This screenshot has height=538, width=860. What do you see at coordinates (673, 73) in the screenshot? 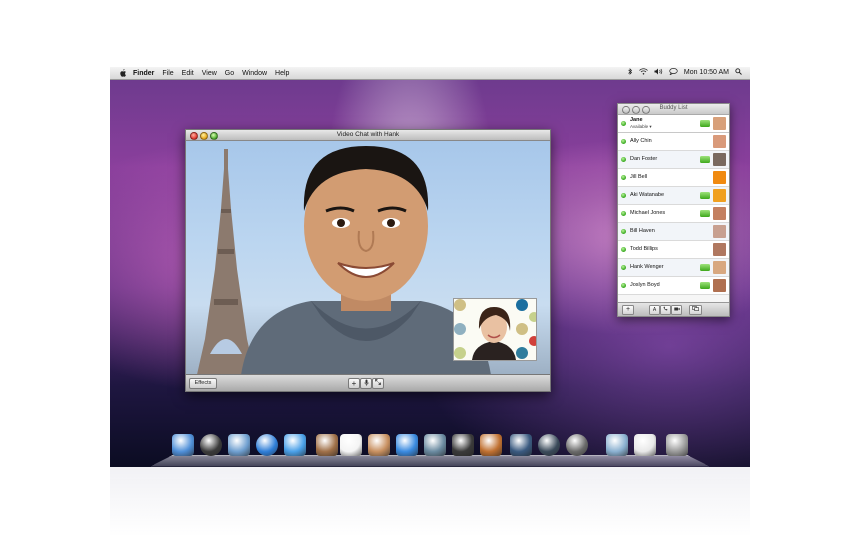
I see `ichat-status-icon` at bounding box center [673, 73].